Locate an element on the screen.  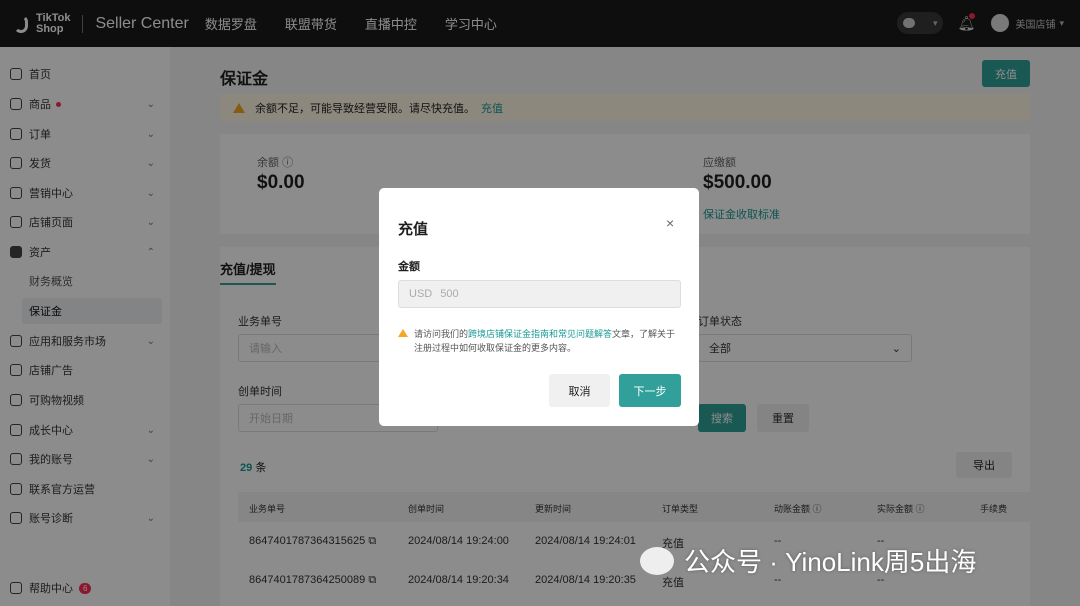
watermark-text: 公众号 · YinoLink周5出海 is located at coordinates (830, 562).